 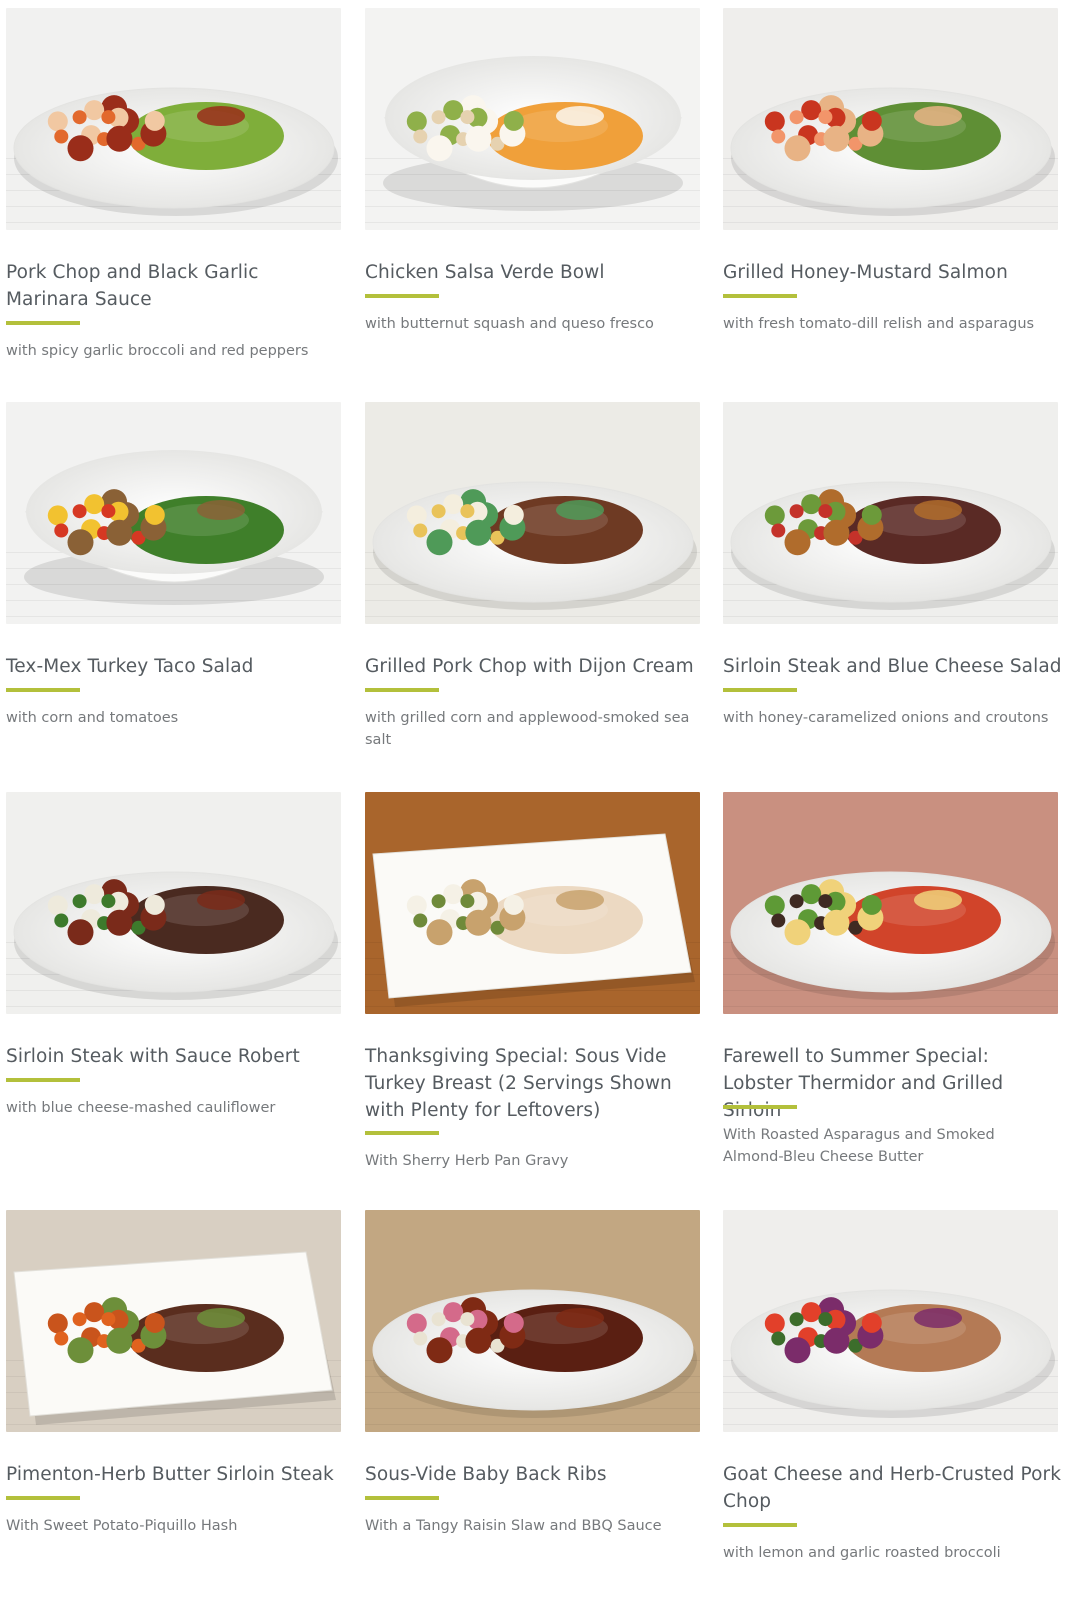 I want to click on meal-title: Tex-Mex Turkey Taco Salad, so click(x=176, y=666).